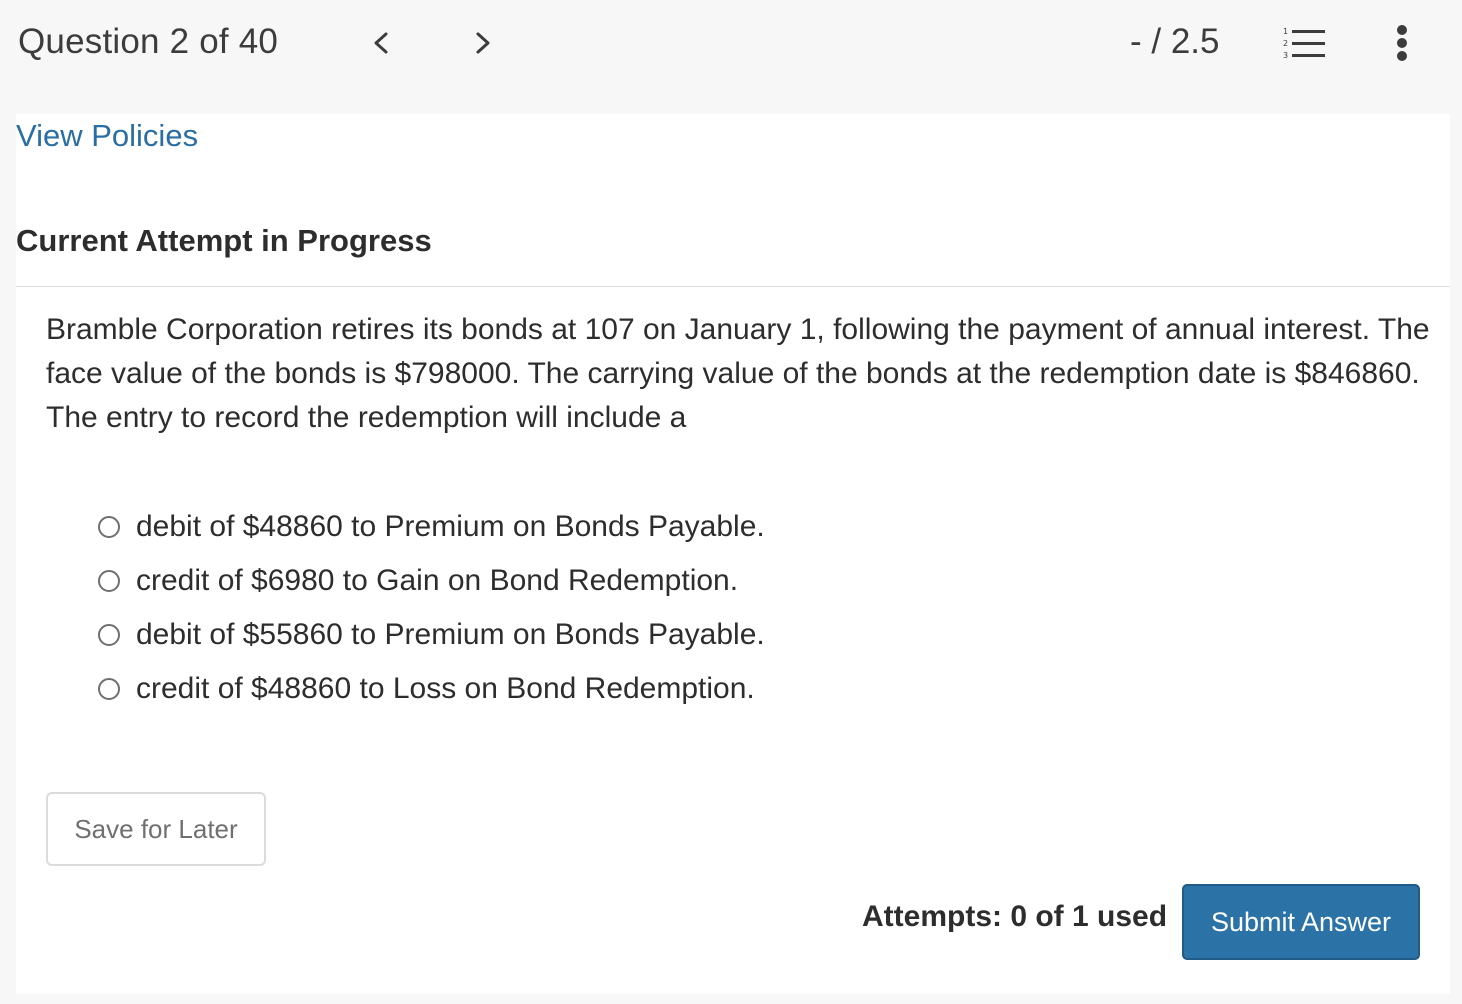 Image resolution: width=1462 pixels, height=1004 pixels. I want to click on top-bar: Question 2 of 40 - / 2.5 1 2 3, so click(731, 44).